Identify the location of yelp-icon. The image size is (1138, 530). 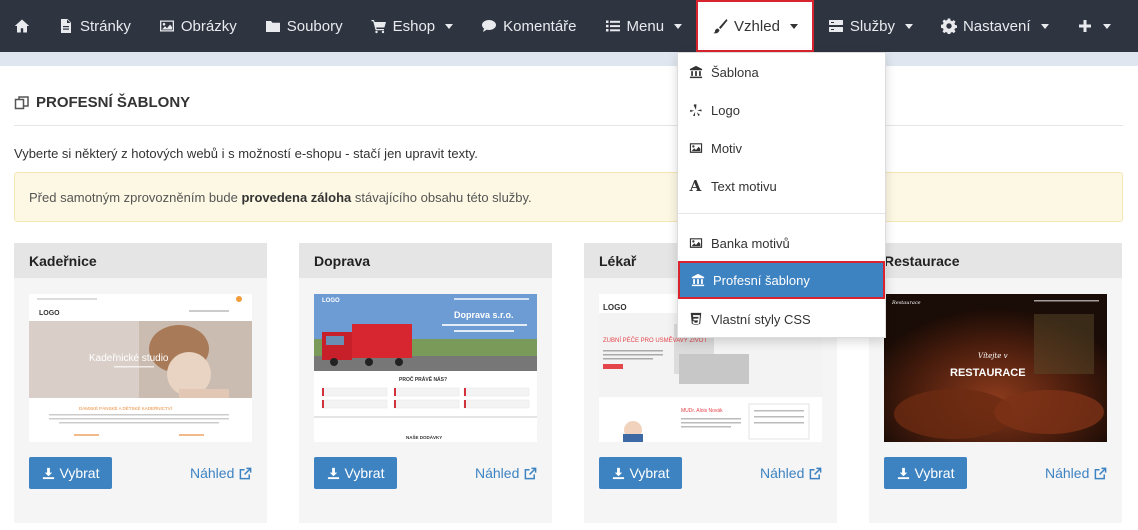
(695, 110).